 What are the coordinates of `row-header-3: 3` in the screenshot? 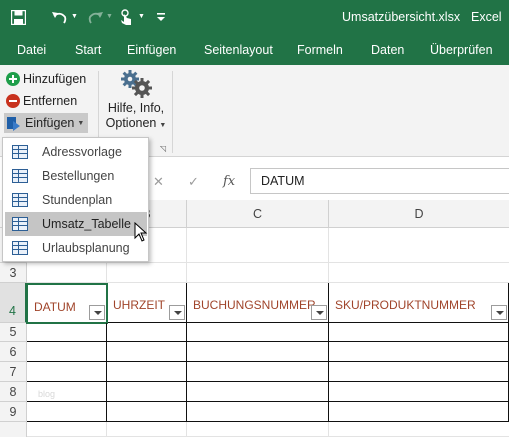 It's located at (13, 273).